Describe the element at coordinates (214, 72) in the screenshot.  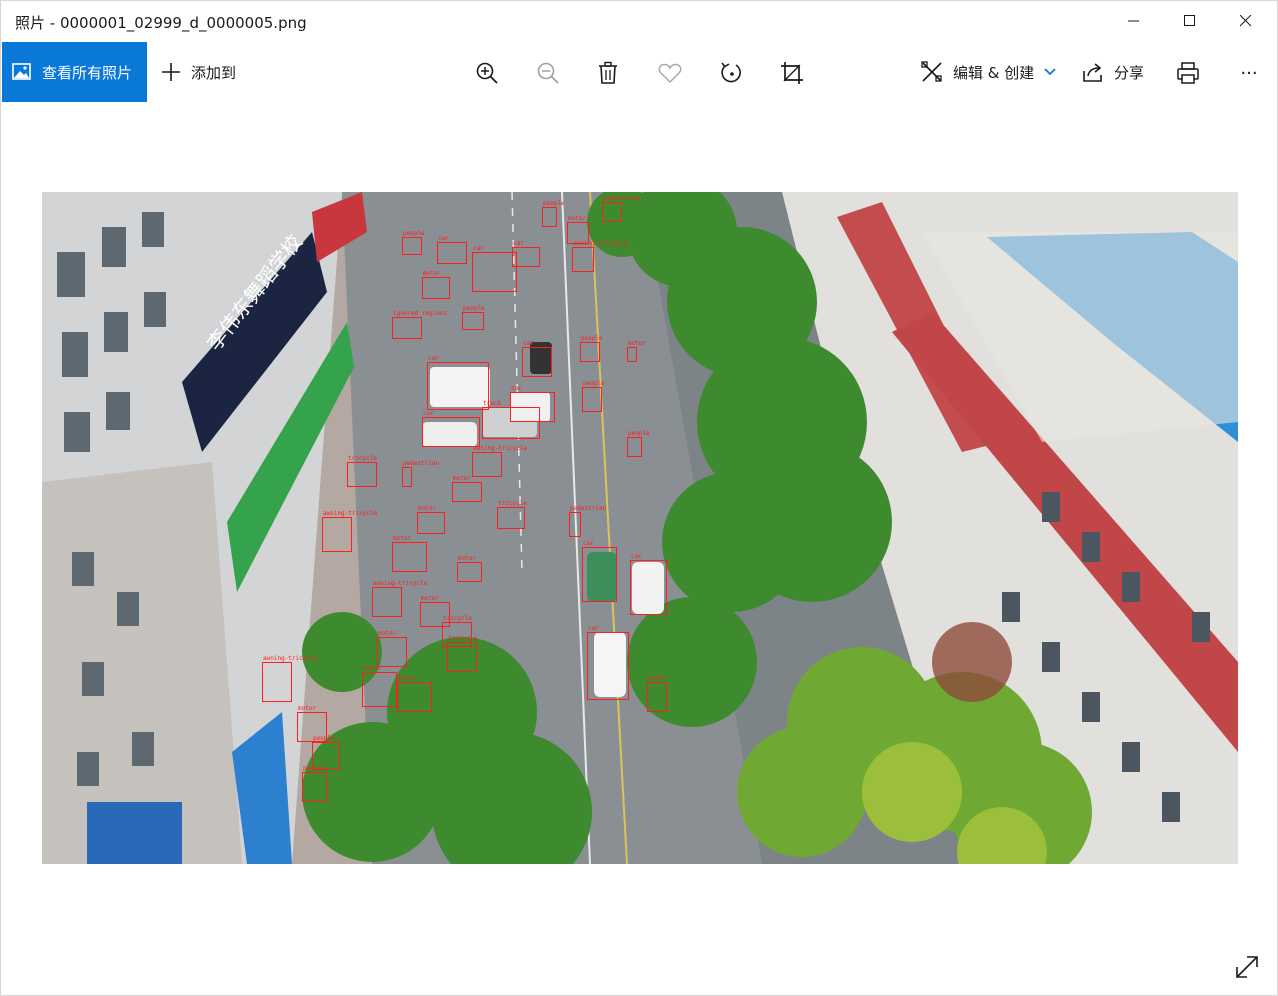
I see `add-to-label: 添加到` at that location.